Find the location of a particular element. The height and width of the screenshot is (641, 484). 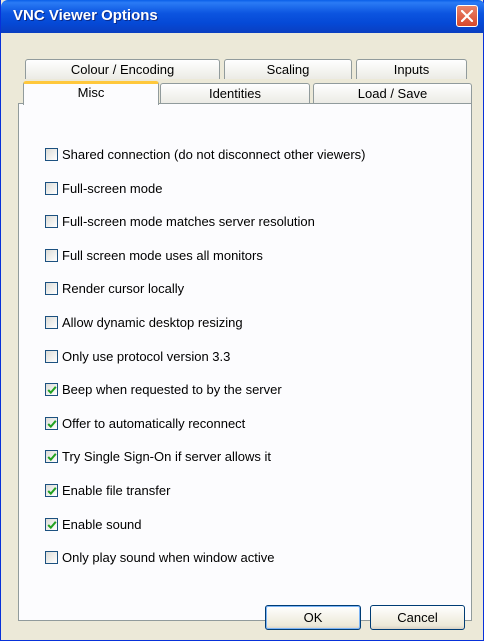

tab-misc: Misc is located at coordinates (91, 93).